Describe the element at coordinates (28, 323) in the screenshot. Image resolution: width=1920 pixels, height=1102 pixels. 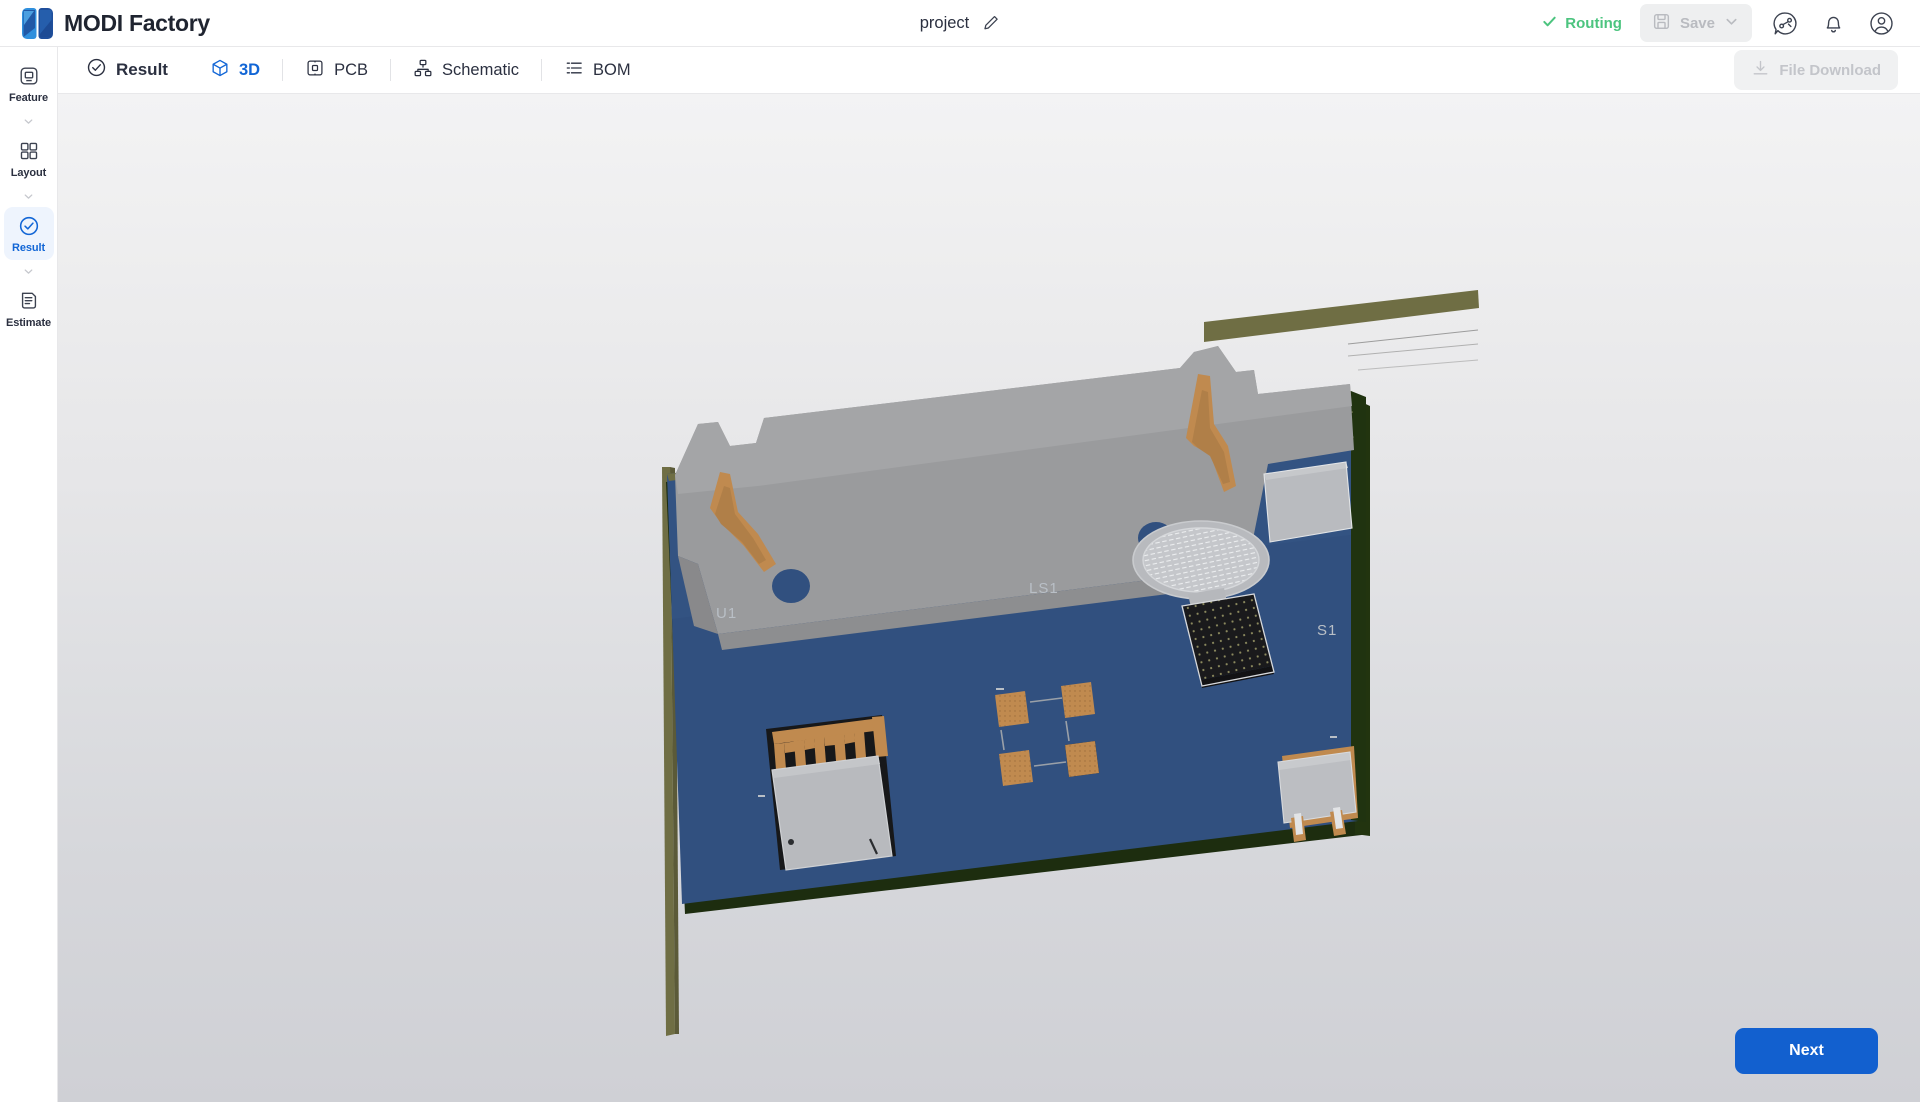
I see `sidebar-item-label: Estimate` at that location.